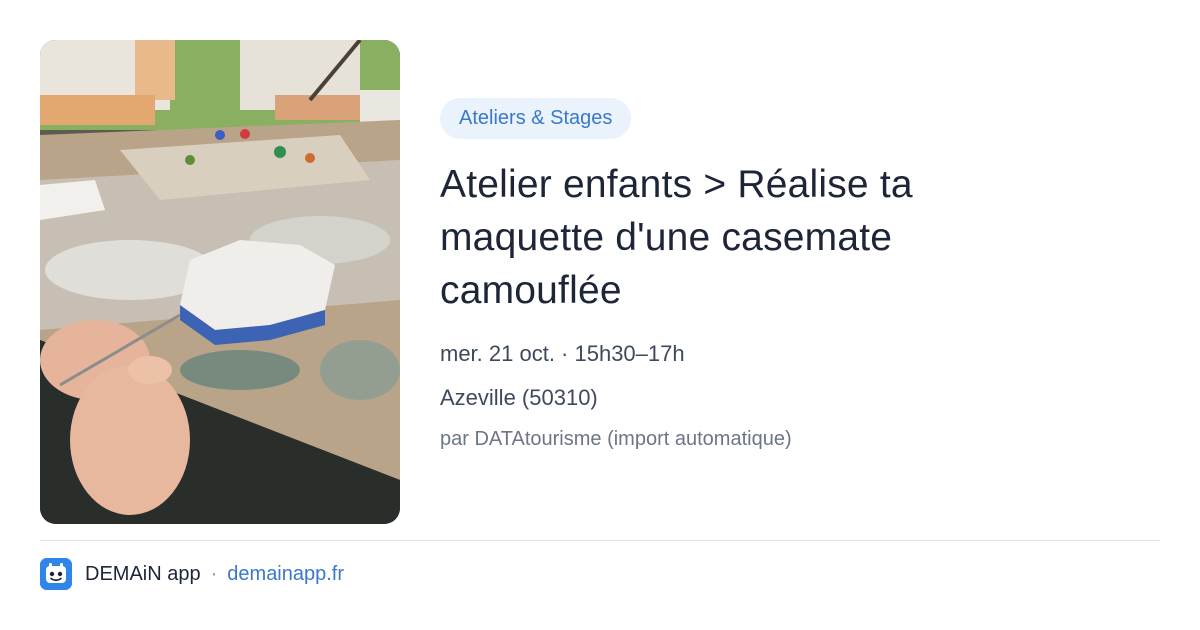  Describe the element at coordinates (143, 573) in the screenshot. I see `app-name: DEMAiN app` at that location.